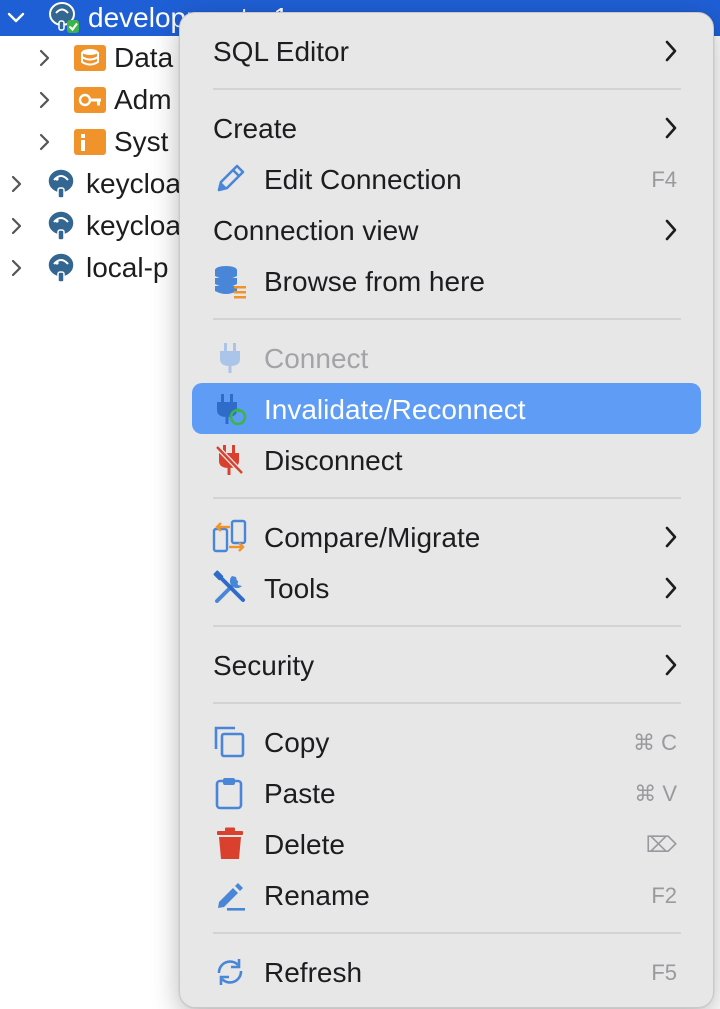  What do you see at coordinates (446, 50) in the screenshot?
I see `menu-item-sql-editor: SQL Editor` at bounding box center [446, 50].